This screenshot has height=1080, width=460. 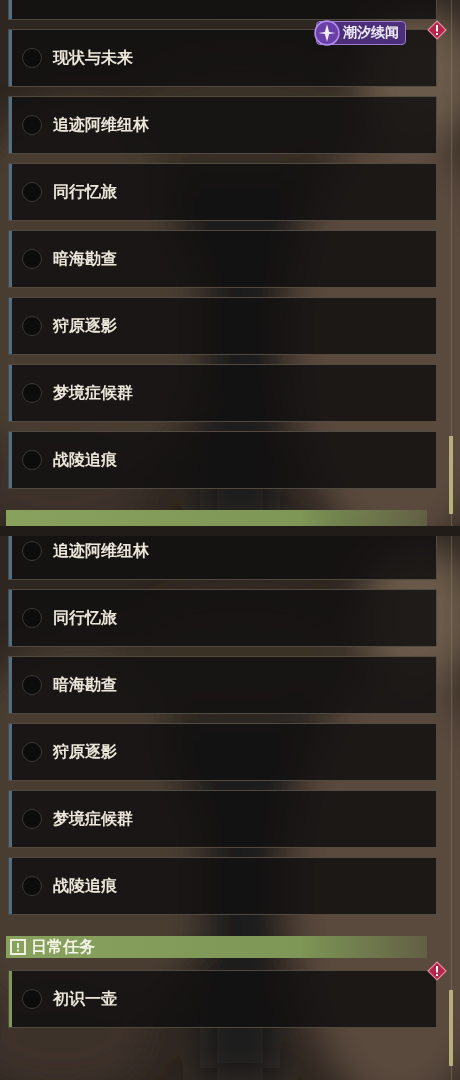 I want to click on section-title: 日常任务, so click(x=63, y=947).